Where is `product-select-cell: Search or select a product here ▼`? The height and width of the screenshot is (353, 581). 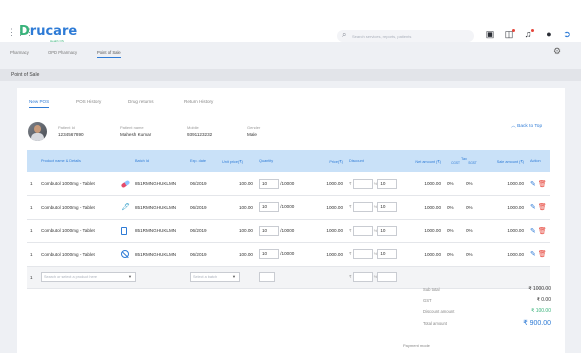 product-select-cell: Search or select a product here ▼ is located at coordinates (112, 277).